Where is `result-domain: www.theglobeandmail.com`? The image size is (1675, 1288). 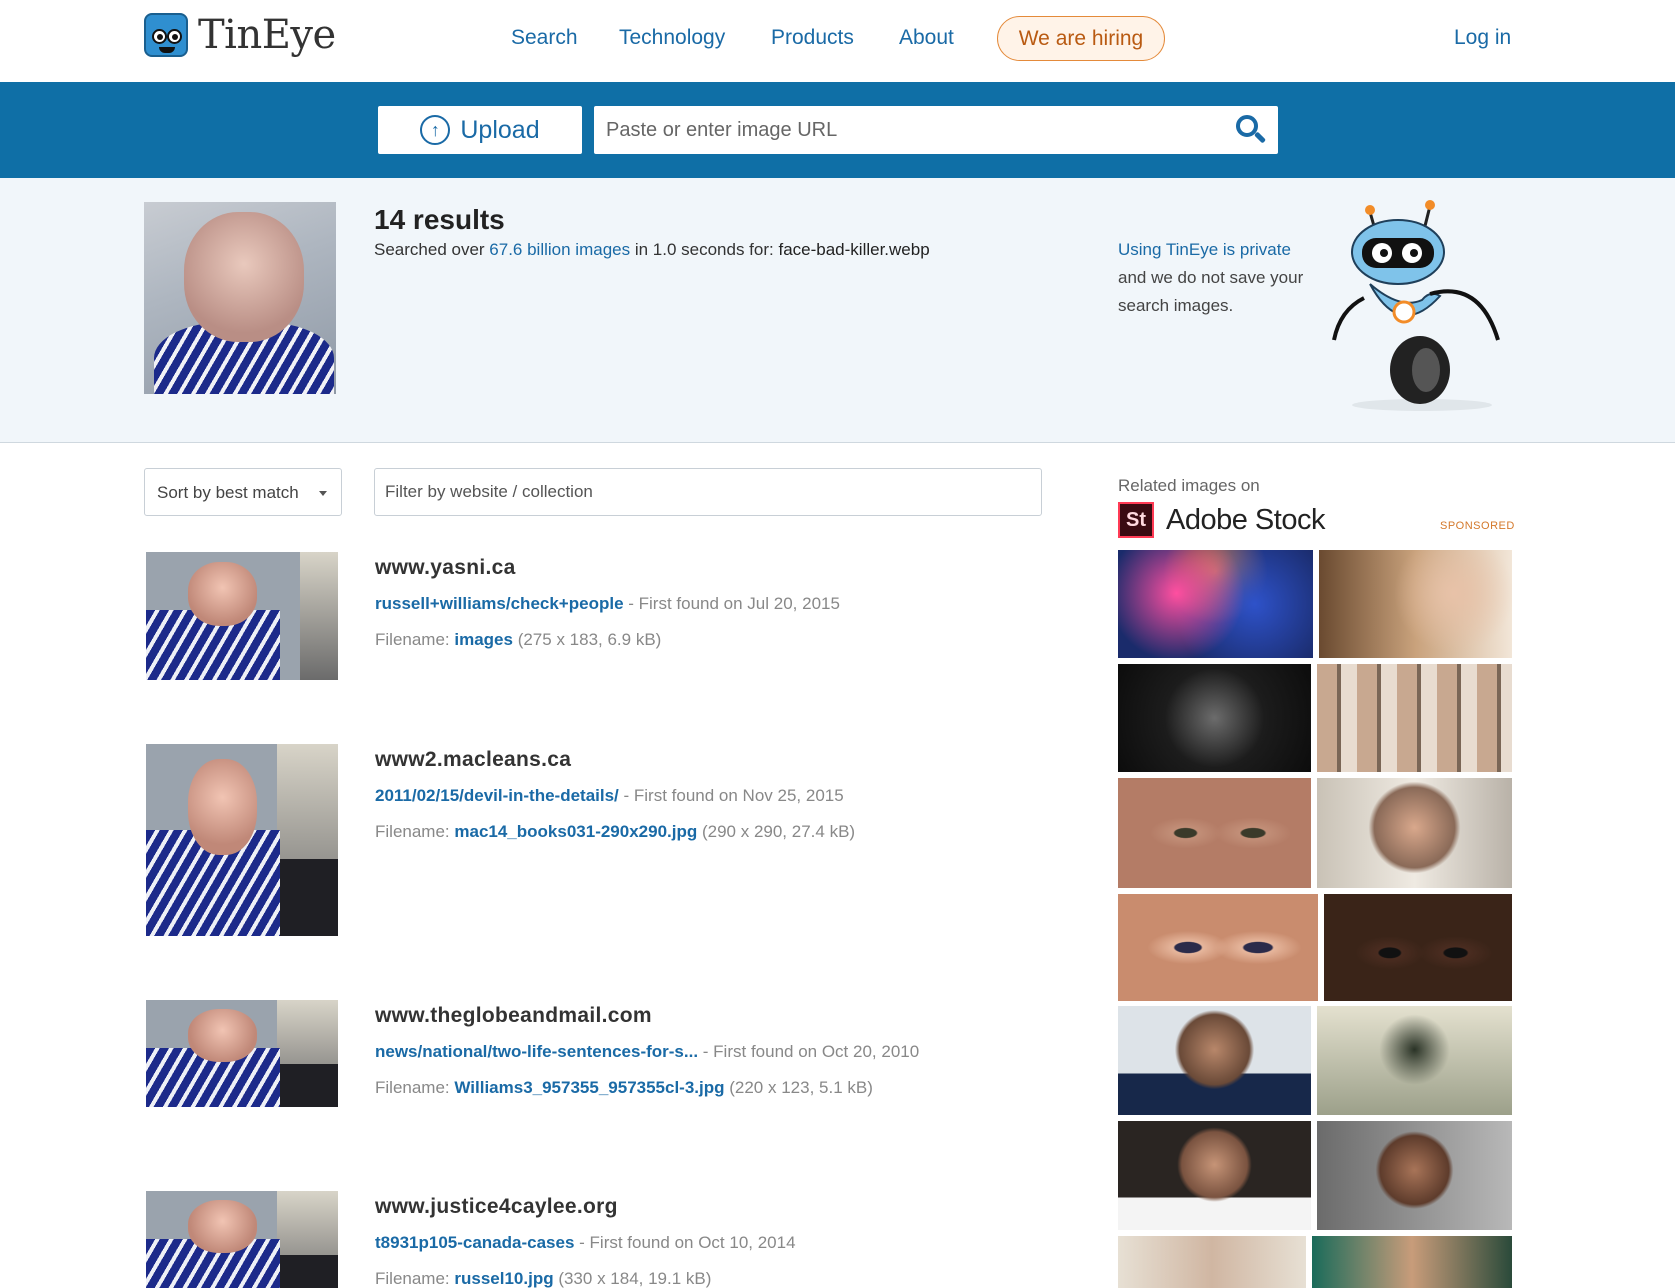 result-domain: www.theglobeandmail.com is located at coordinates (513, 1015).